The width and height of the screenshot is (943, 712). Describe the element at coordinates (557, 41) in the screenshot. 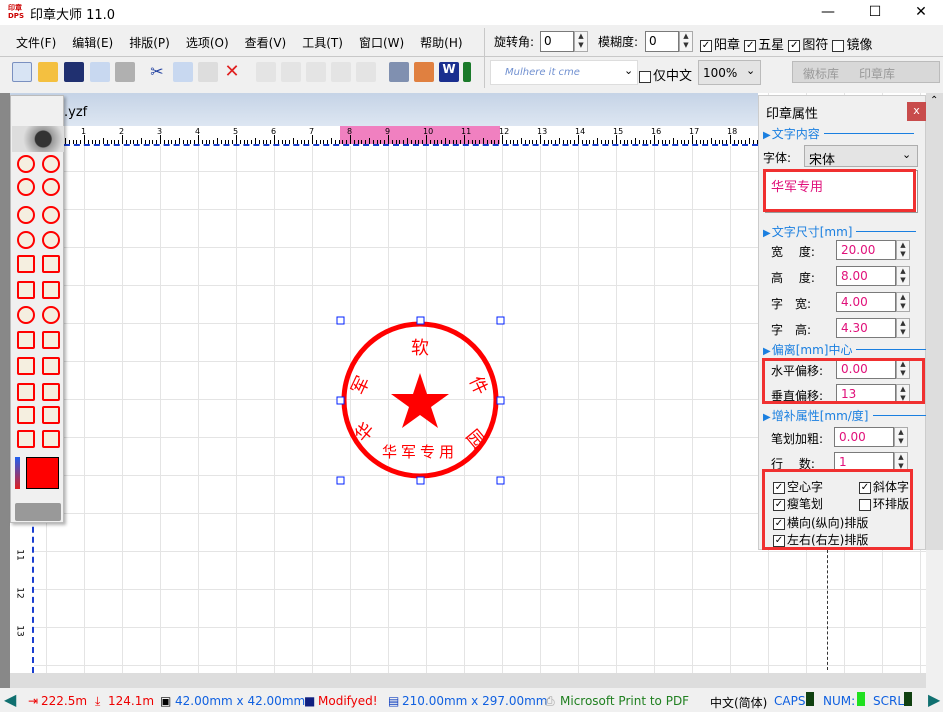

I see `rotate-input: 0` at that location.